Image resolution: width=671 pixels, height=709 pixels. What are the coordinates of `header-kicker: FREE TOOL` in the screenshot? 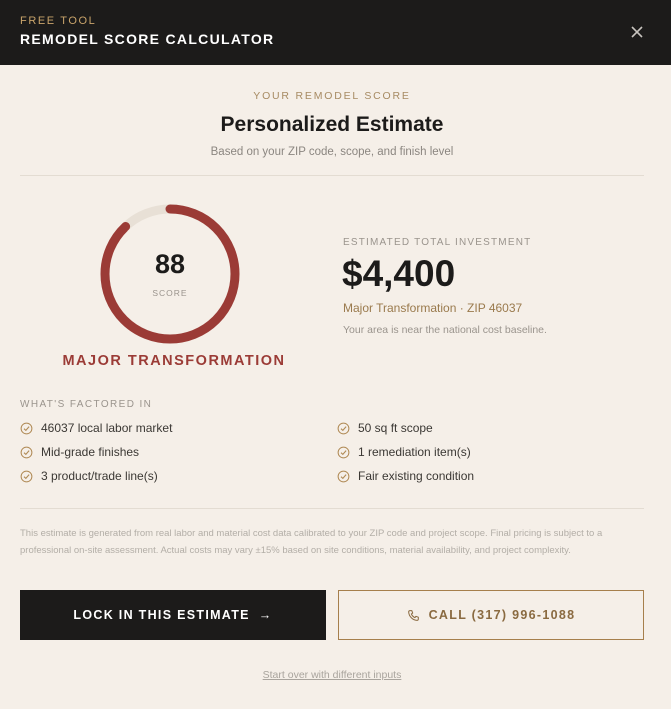 It's located at (58, 21).